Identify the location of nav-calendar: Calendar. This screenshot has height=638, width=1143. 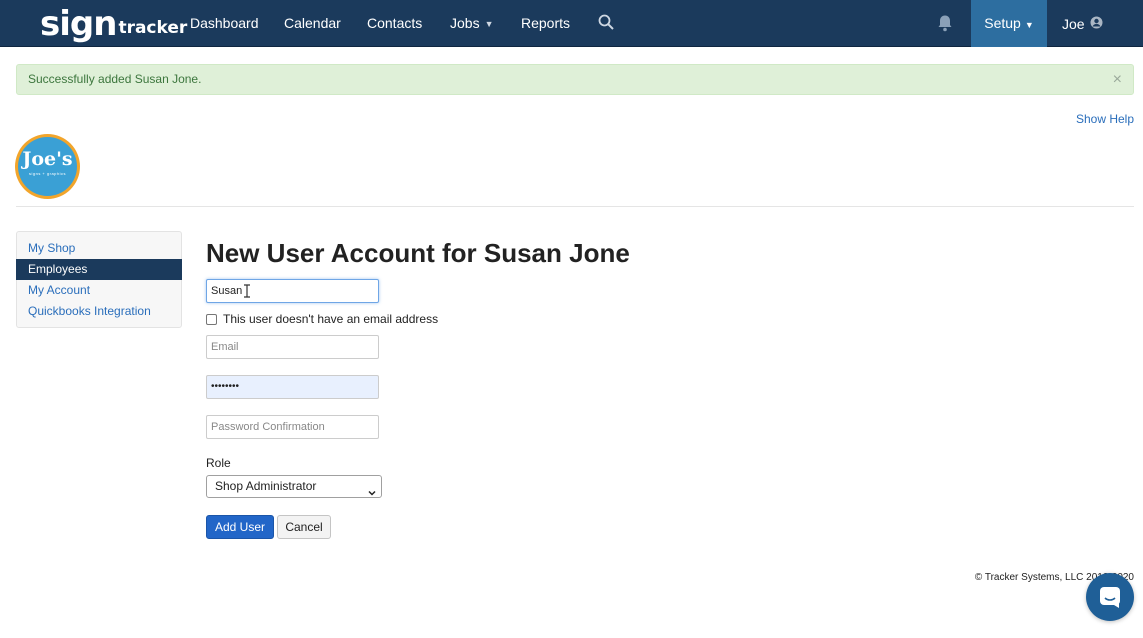
(312, 23).